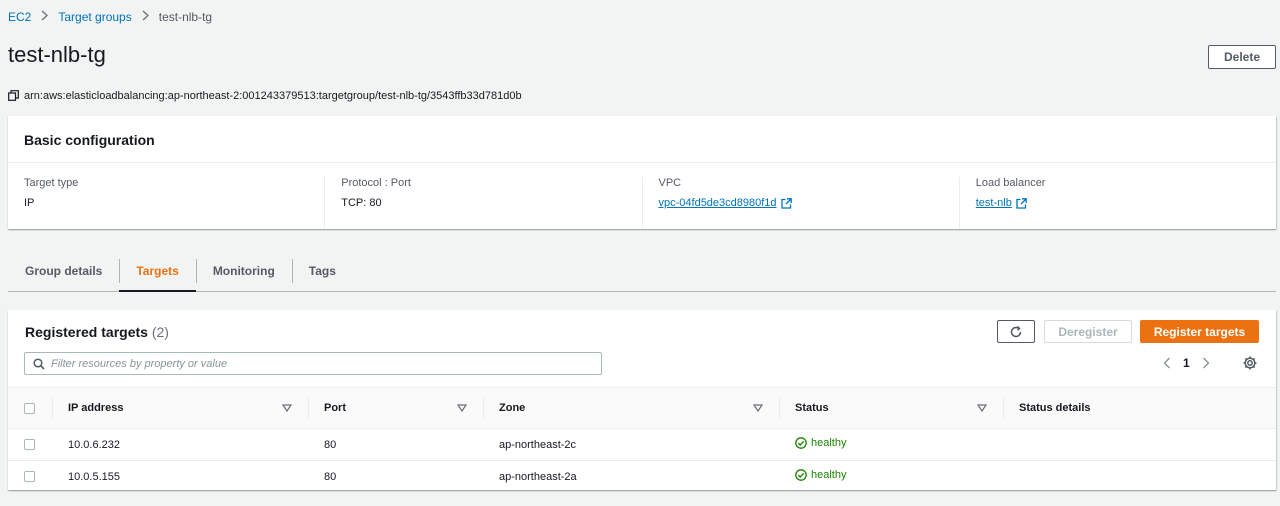 Image resolution: width=1280 pixels, height=506 pixels. Describe the element at coordinates (243, 270) in the screenshot. I see `tab-monitoring: Monitoring` at that location.